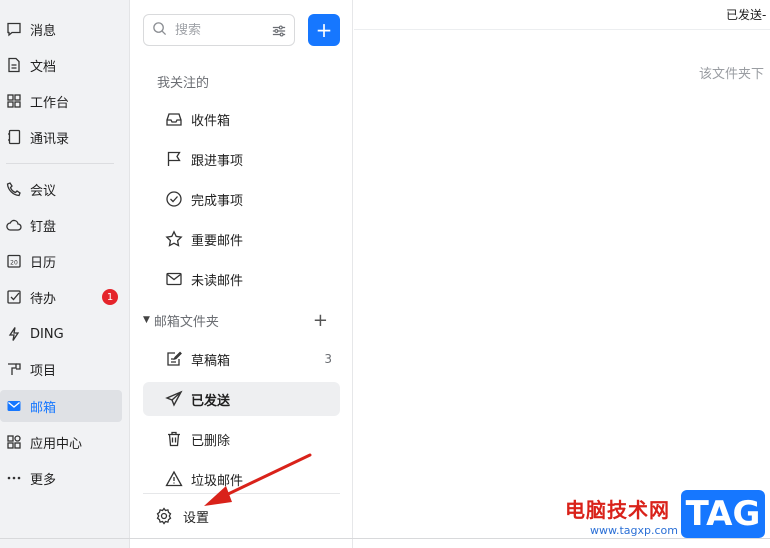 The width and height of the screenshot is (770, 548). What do you see at coordinates (217, 241) in the screenshot?
I see `mailbox-label: 重要邮件` at bounding box center [217, 241].